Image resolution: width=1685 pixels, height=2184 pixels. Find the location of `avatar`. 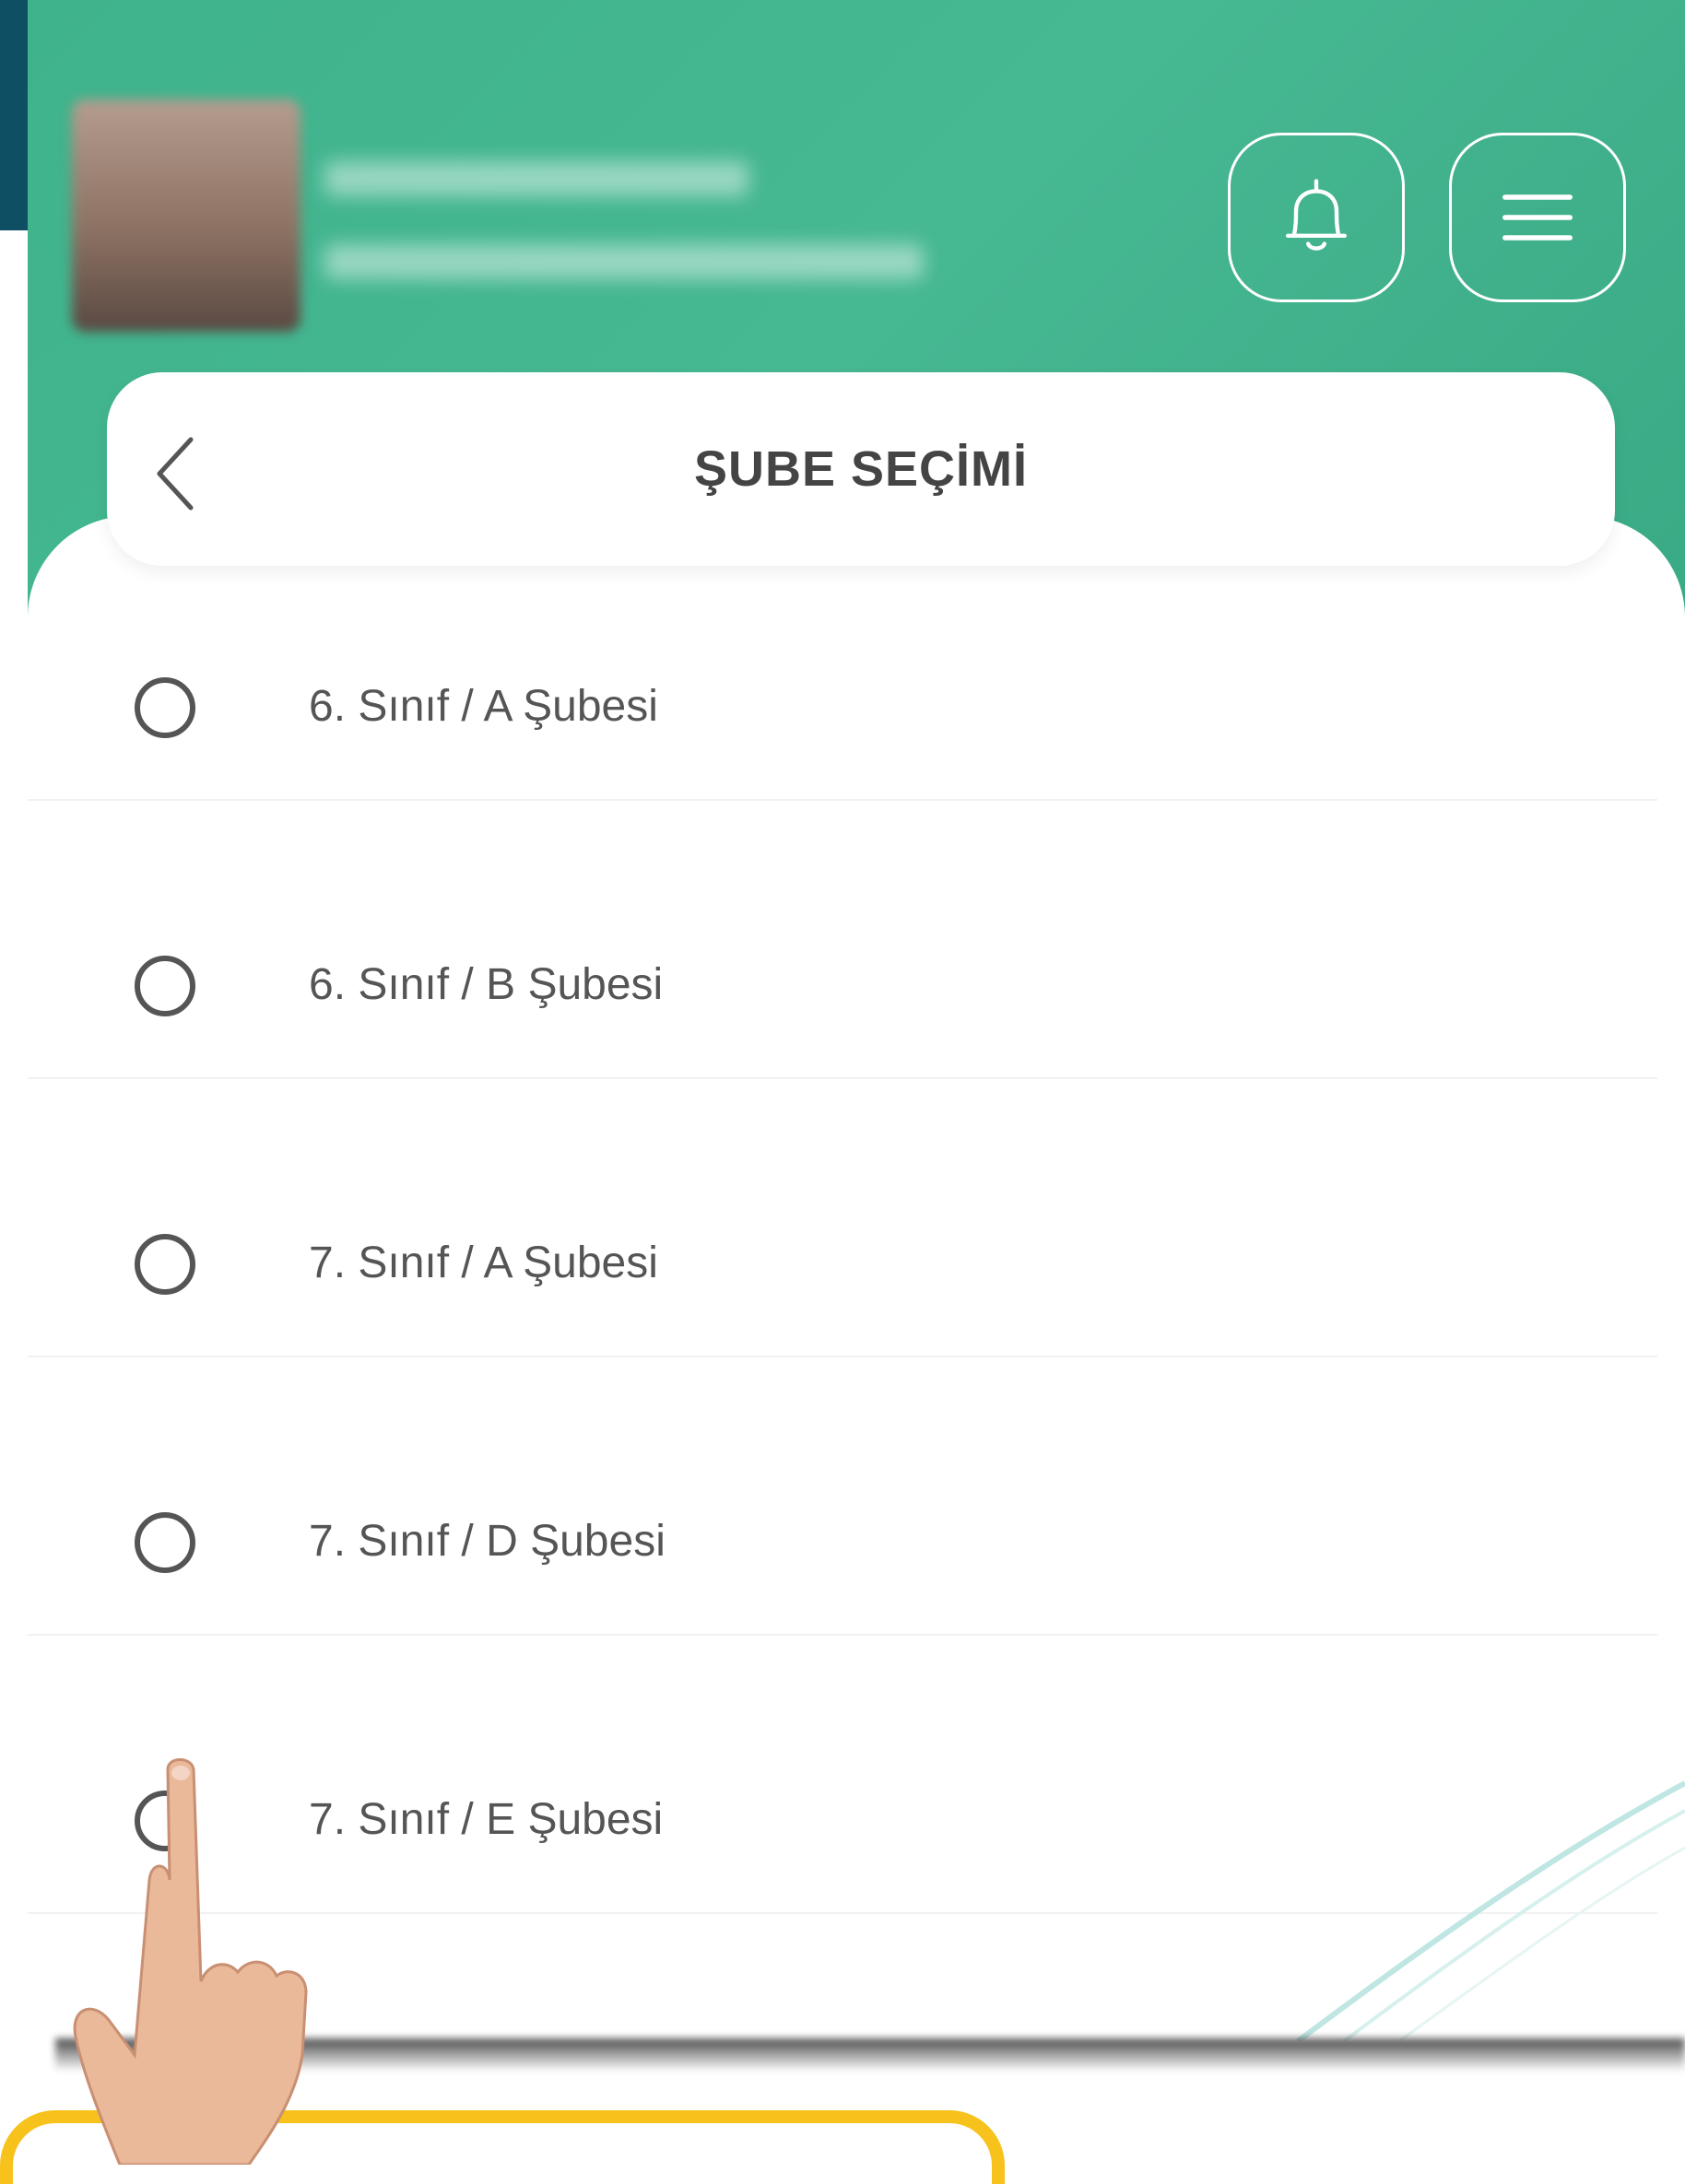

avatar is located at coordinates (186, 216).